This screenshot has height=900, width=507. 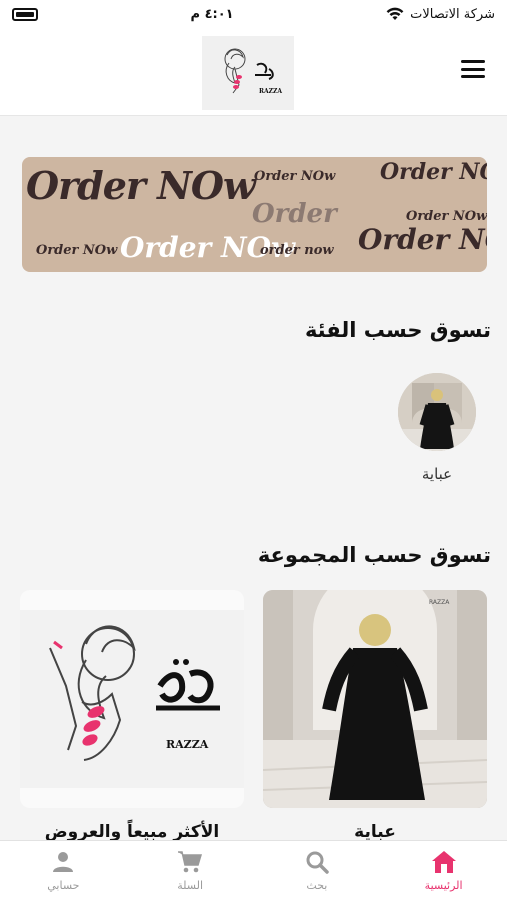 I want to click on brand-logo: RAZZA, so click(x=248, y=73).